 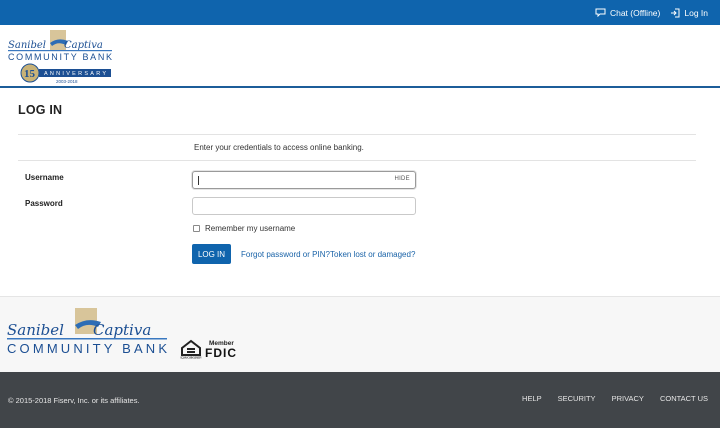 I want to click on footer-link-contact: CONTACT US, so click(x=684, y=398).